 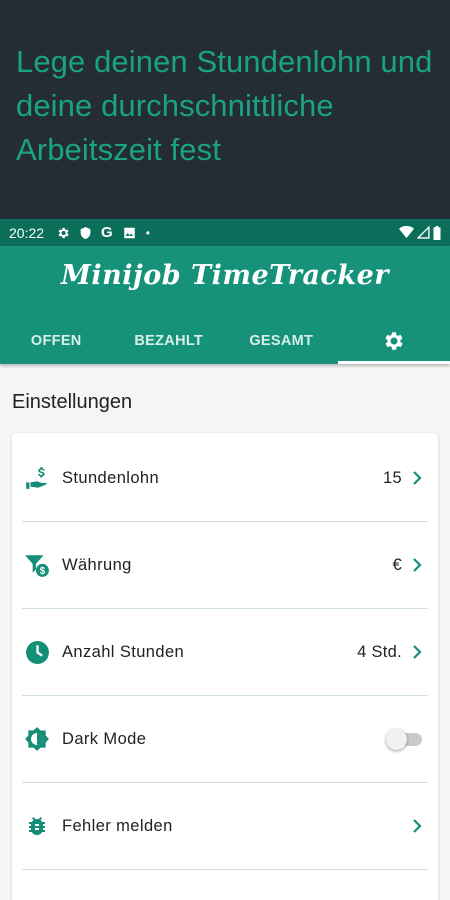 What do you see at coordinates (396, 739) in the screenshot?
I see `toggle-thumb` at bounding box center [396, 739].